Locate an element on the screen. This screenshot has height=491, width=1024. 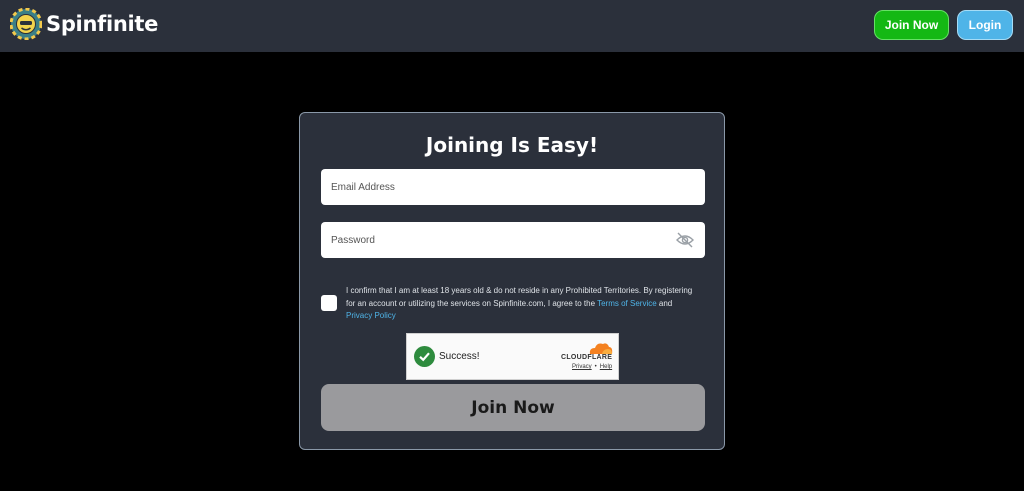
password-field: Password is located at coordinates (513, 240).